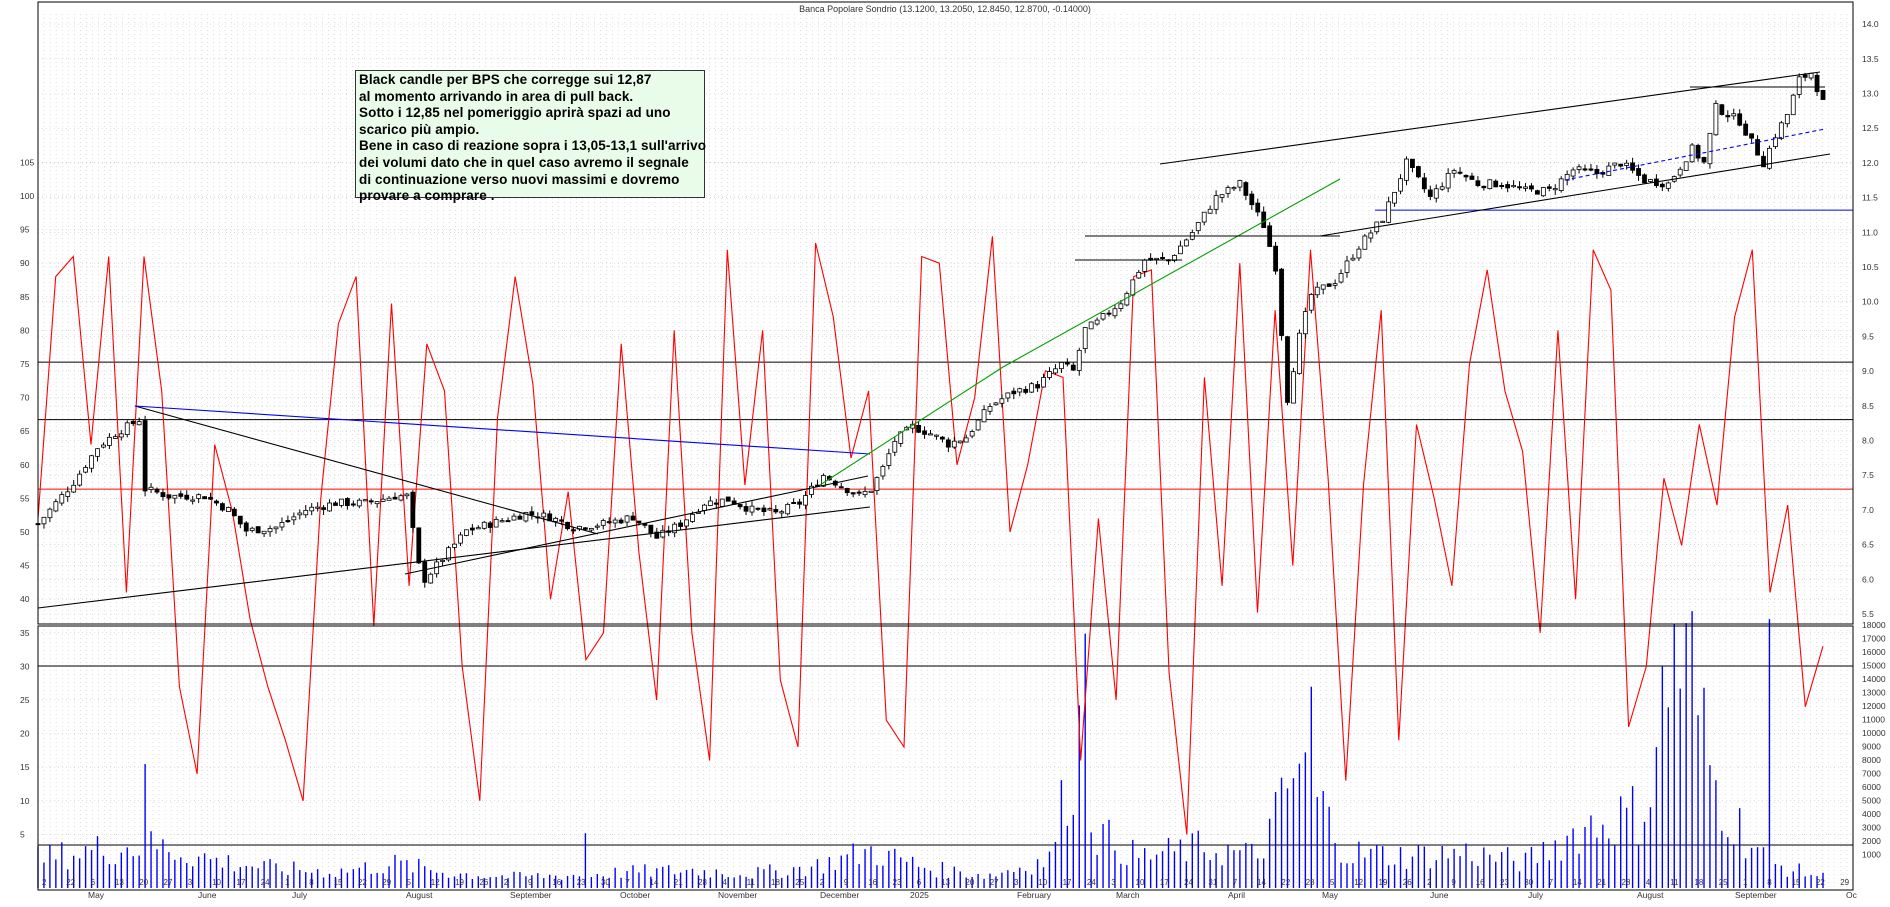  What do you see at coordinates (25, 398) in the screenshot?
I see `osc-tick-label: 70` at bounding box center [25, 398].